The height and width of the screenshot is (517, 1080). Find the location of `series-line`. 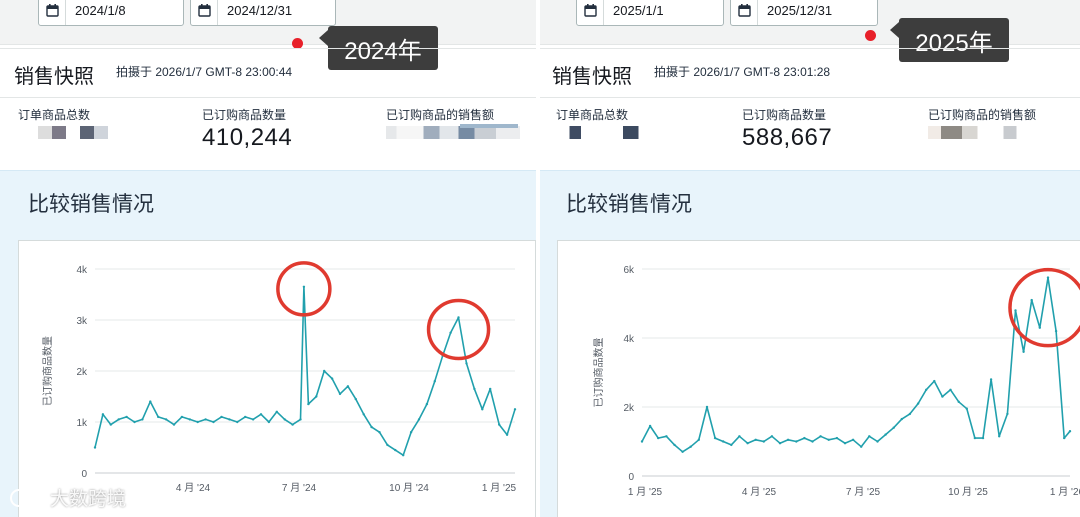

series-line is located at coordinates (856, 364).